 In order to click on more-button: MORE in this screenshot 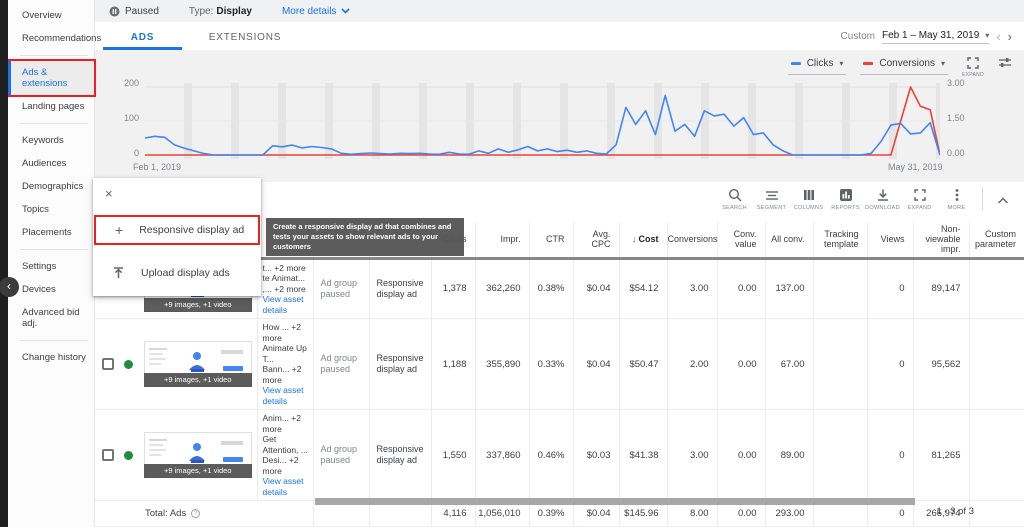, I will do `click(956, 199)`.